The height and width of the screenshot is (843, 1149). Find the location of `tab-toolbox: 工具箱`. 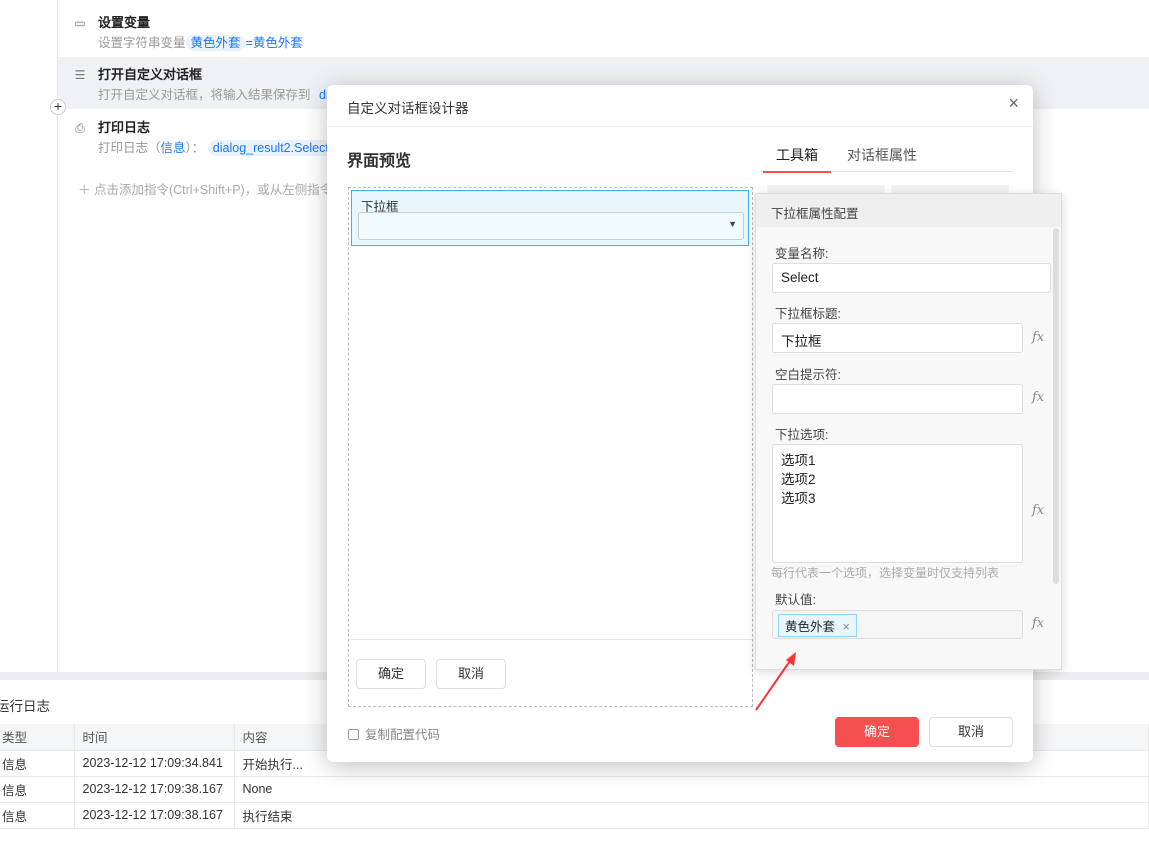

tab-toolbox: 工具箱 is located at coordinates (797, 159).